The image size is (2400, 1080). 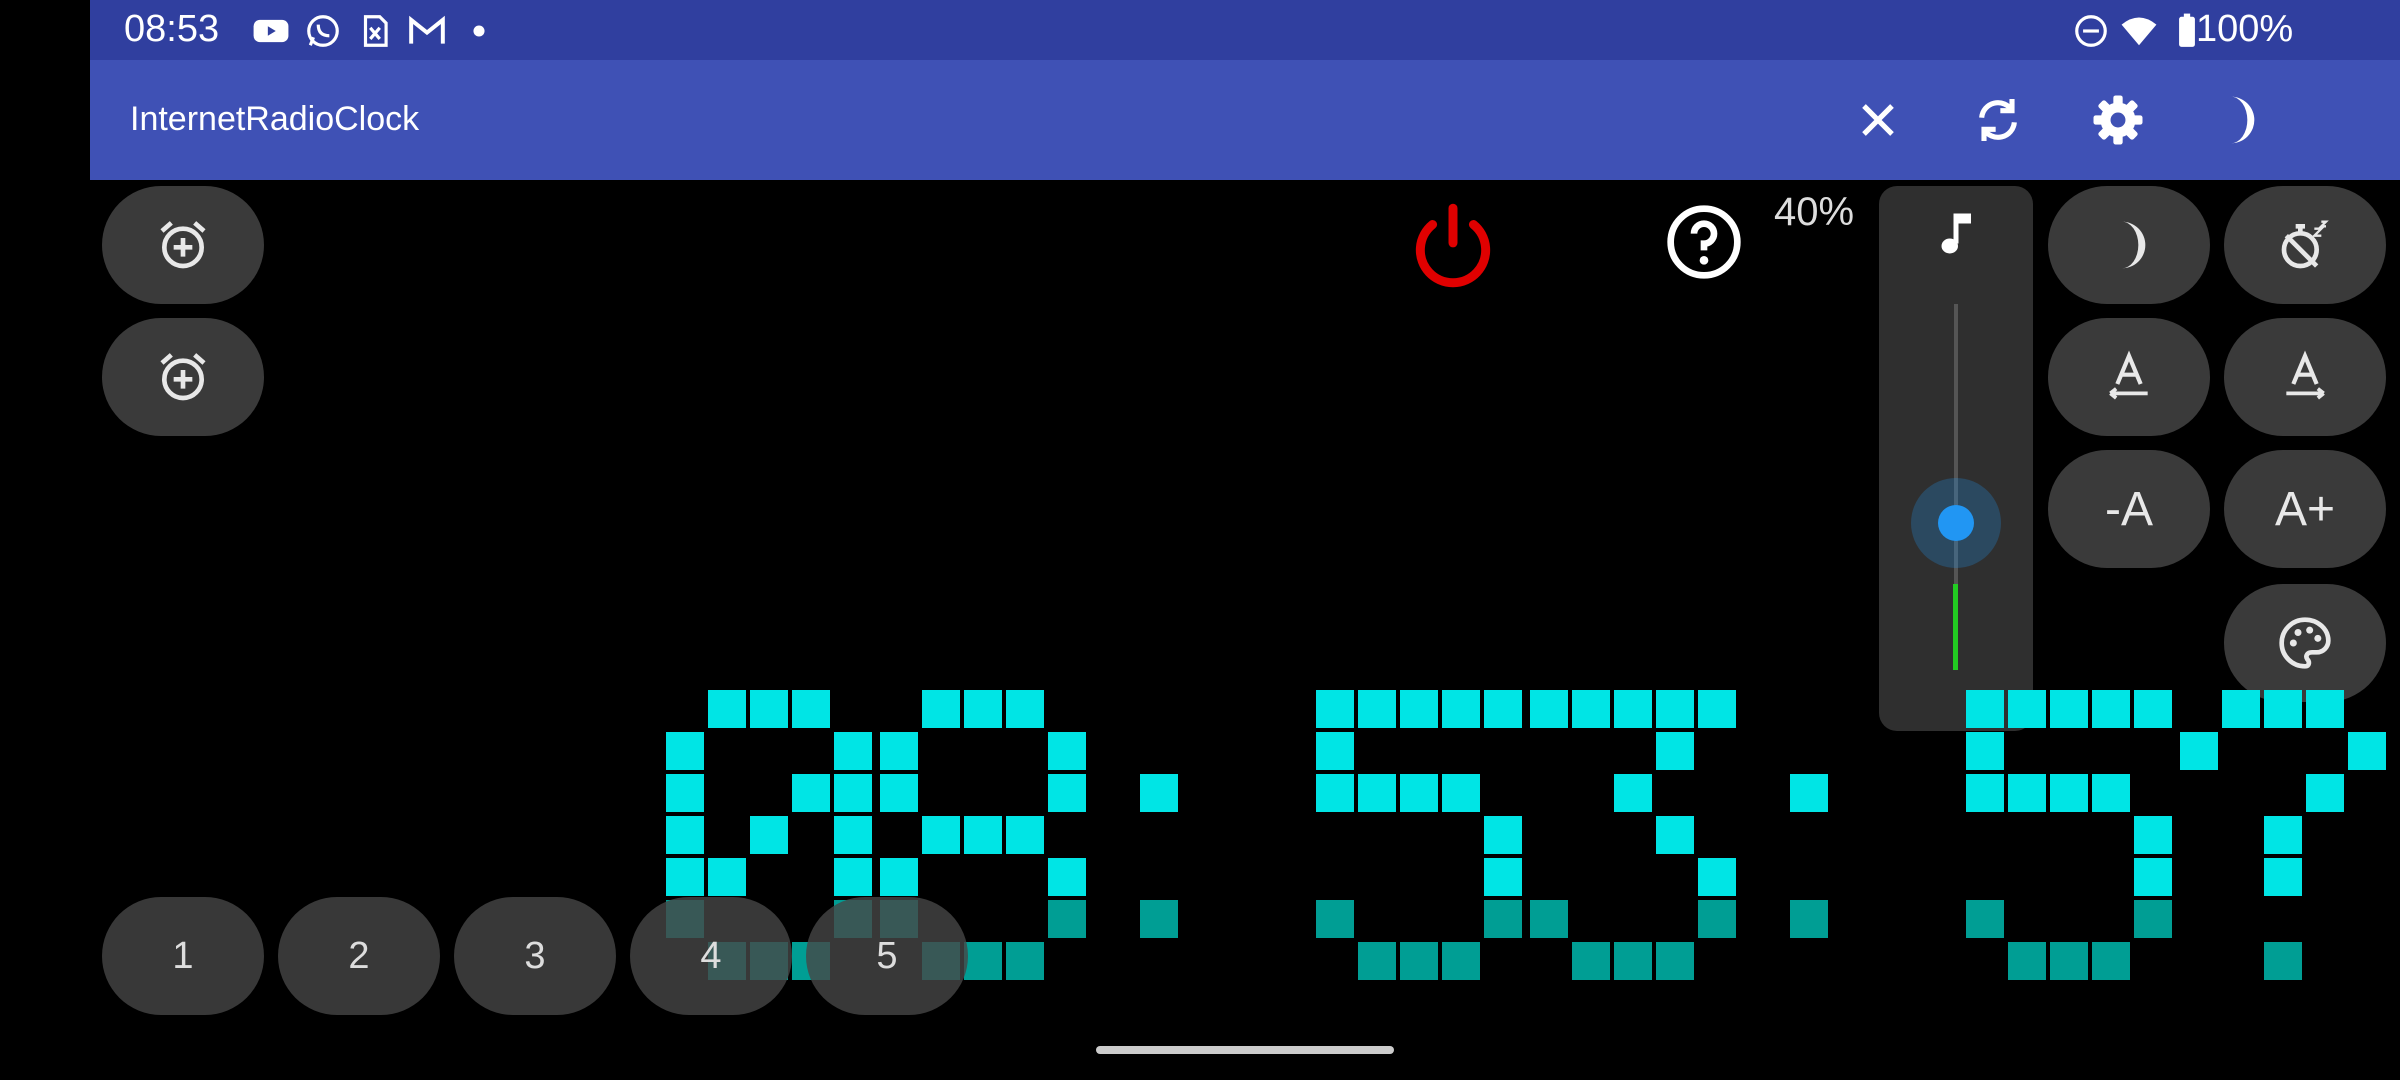 I want to click on home-indicator, so click(x=1245, y=1050).